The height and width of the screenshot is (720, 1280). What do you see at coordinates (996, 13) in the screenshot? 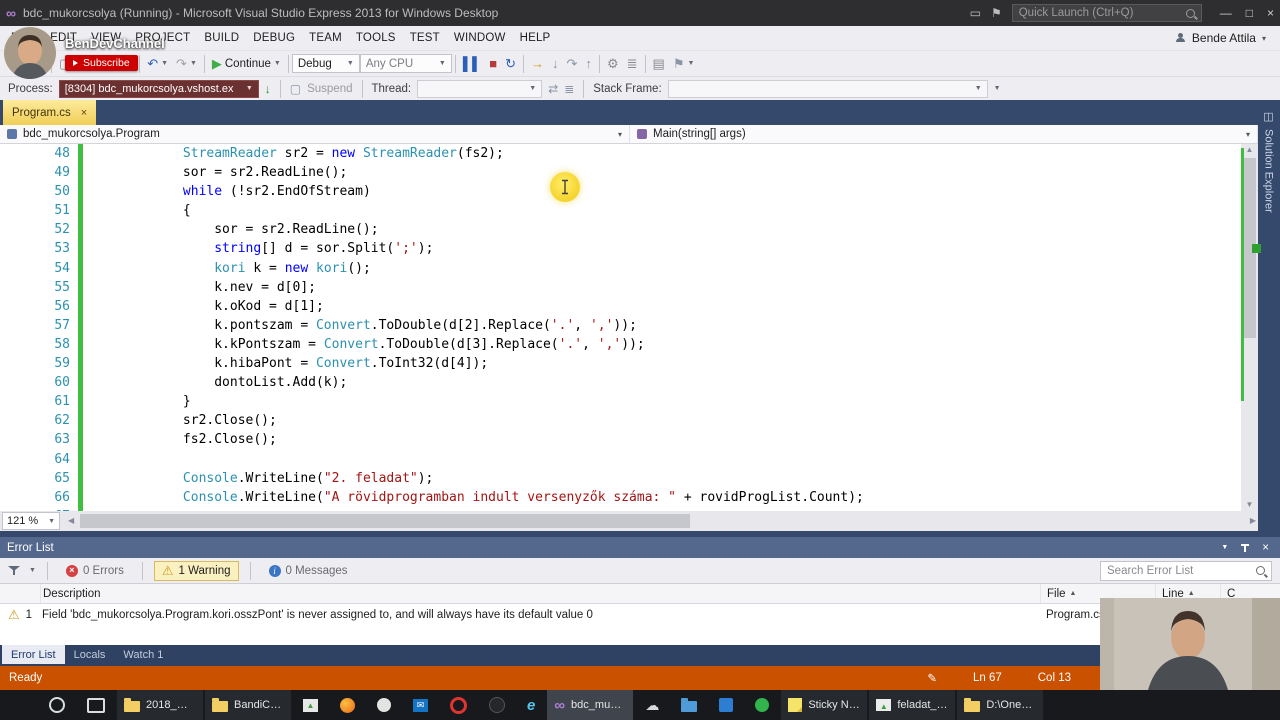
I see `notifications-flag-icon: ⚑` at bounding box center [996, 13].